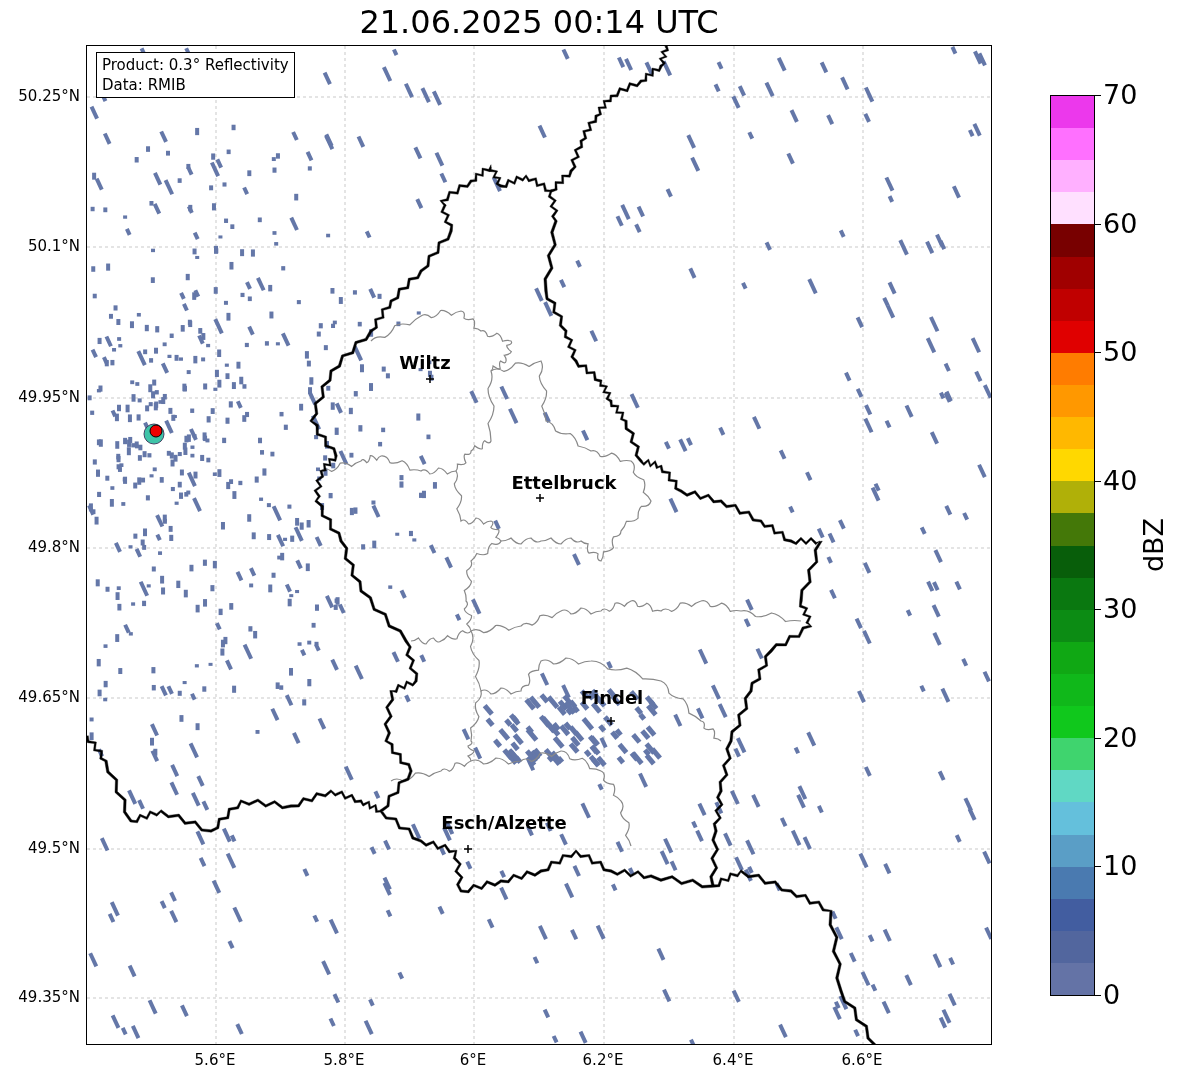 This screenshot has height=1081, width=1184. Describe the element at coordinates (49, 697) in the screenshot. I see `latitude-label: 49.65°N` at that location.